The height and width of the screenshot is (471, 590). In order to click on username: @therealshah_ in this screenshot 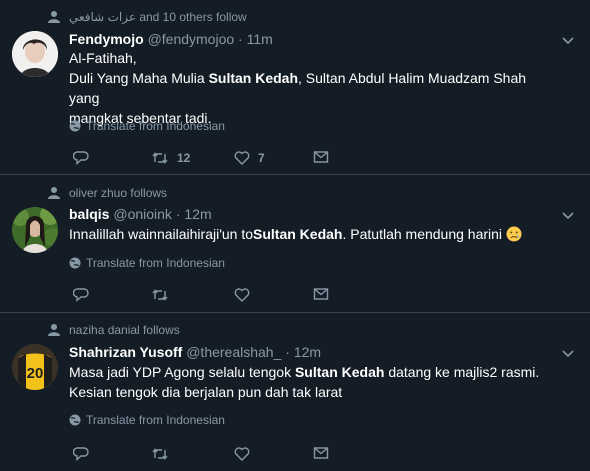, I will do `click(233, 352)`.